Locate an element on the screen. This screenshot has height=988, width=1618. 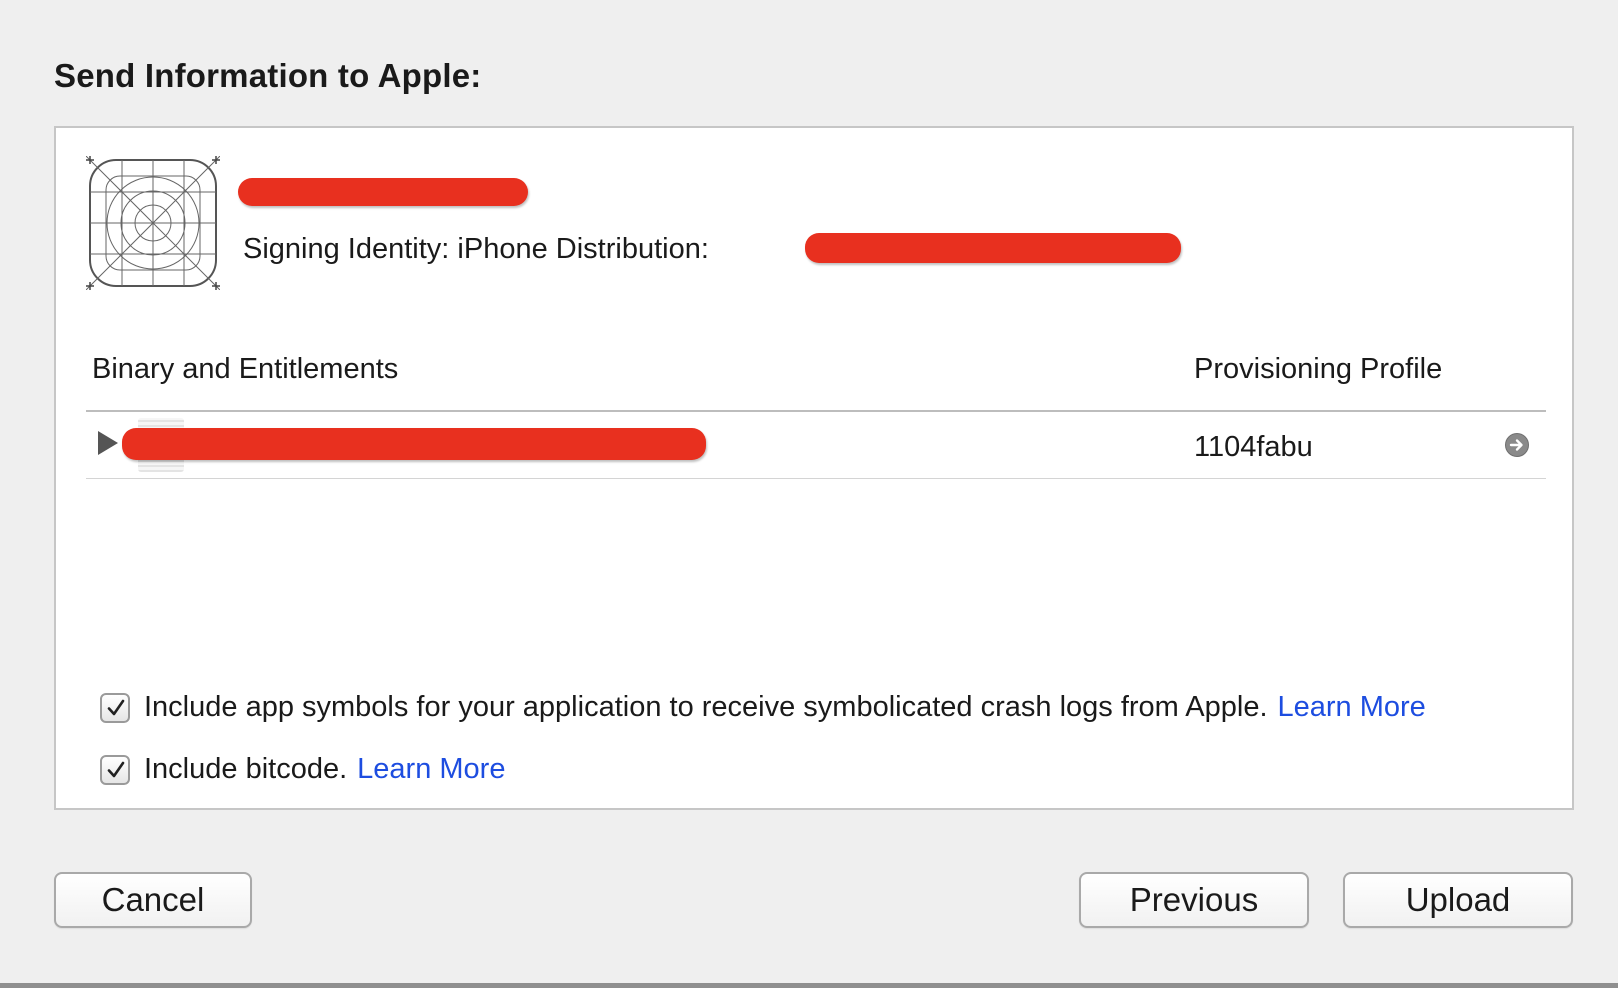
binary-name-redaction is located at coordinates (414, 444).